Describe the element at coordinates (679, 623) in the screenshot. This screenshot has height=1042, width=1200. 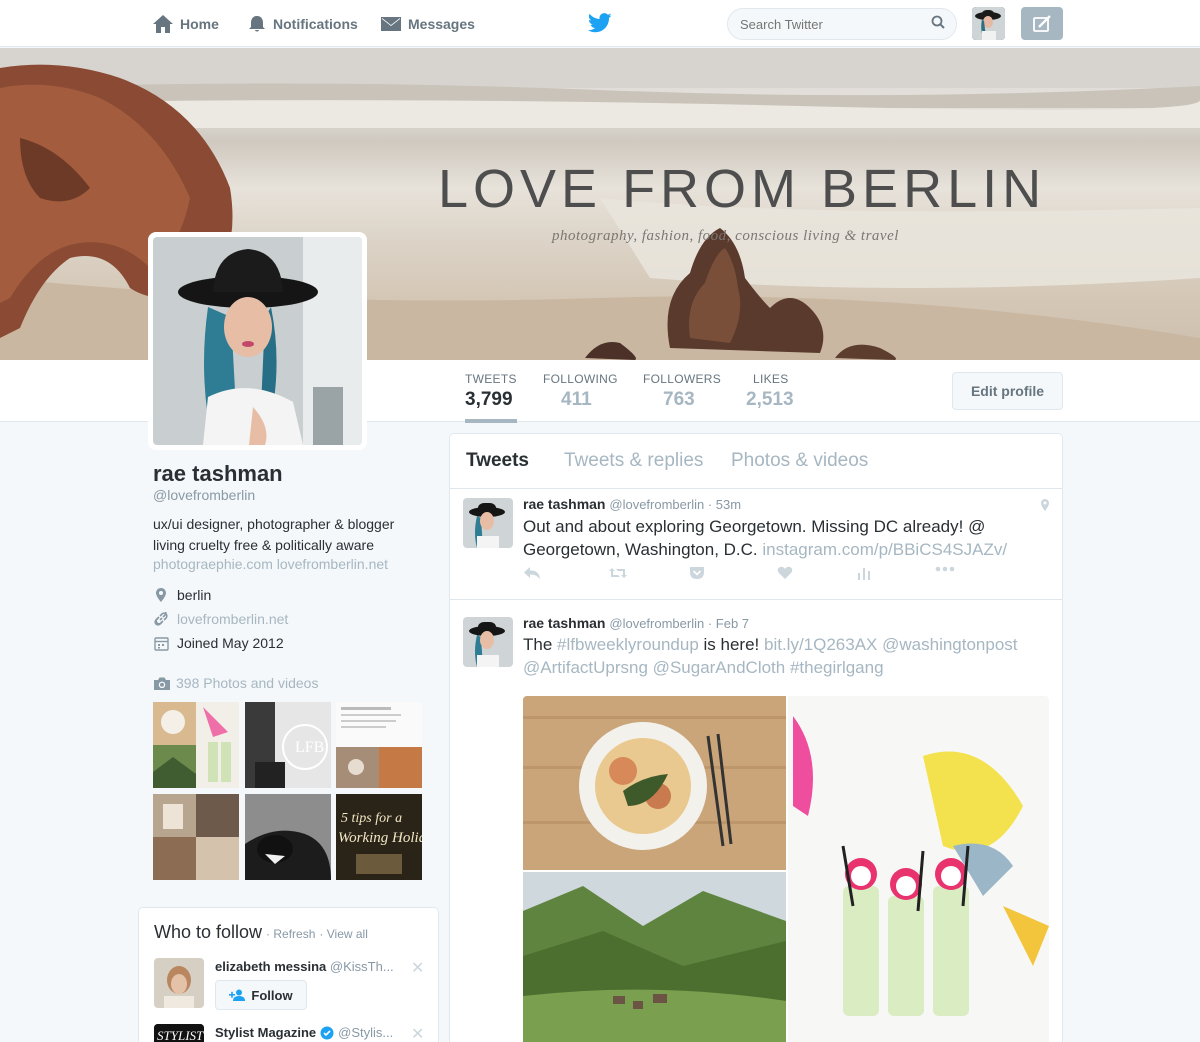
I see `tweet-meta: @lovefromberlin · Feb 7` at that location.